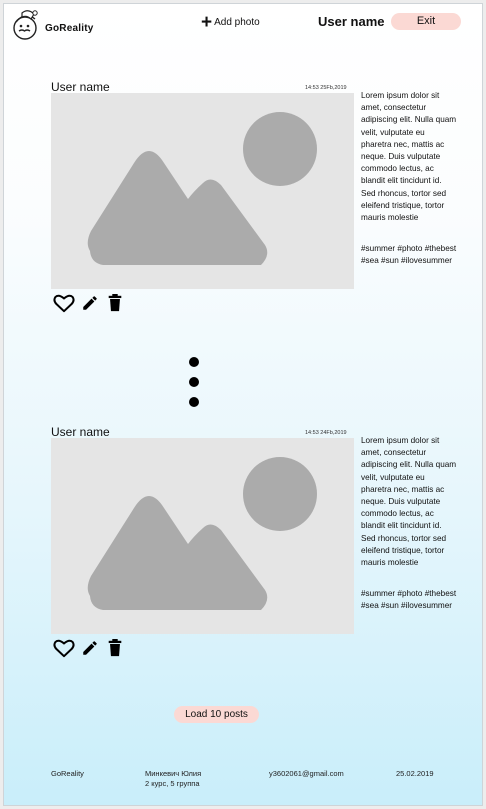 Image resolution: width=486 pixels, height=809 pixels. Describe the element at coordinates (173, 773) in the screenshot. I see `footer-author-name: Минкевич Юлия` at that location.